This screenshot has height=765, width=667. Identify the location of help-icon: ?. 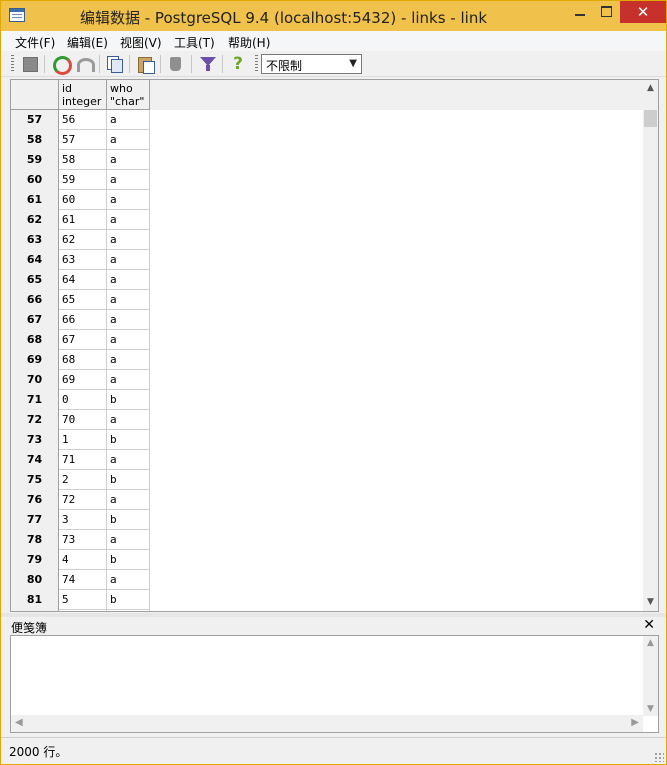
(238, 64).